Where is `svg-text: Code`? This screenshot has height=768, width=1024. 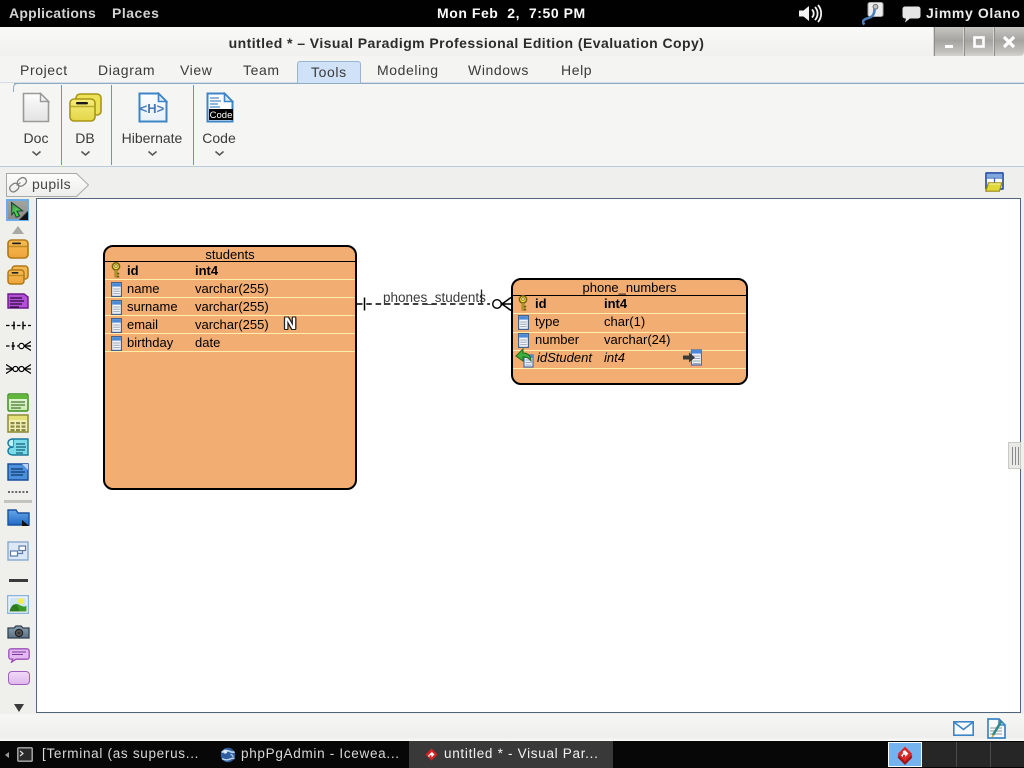 svg-text: Code is located at coordinates (221, 115).